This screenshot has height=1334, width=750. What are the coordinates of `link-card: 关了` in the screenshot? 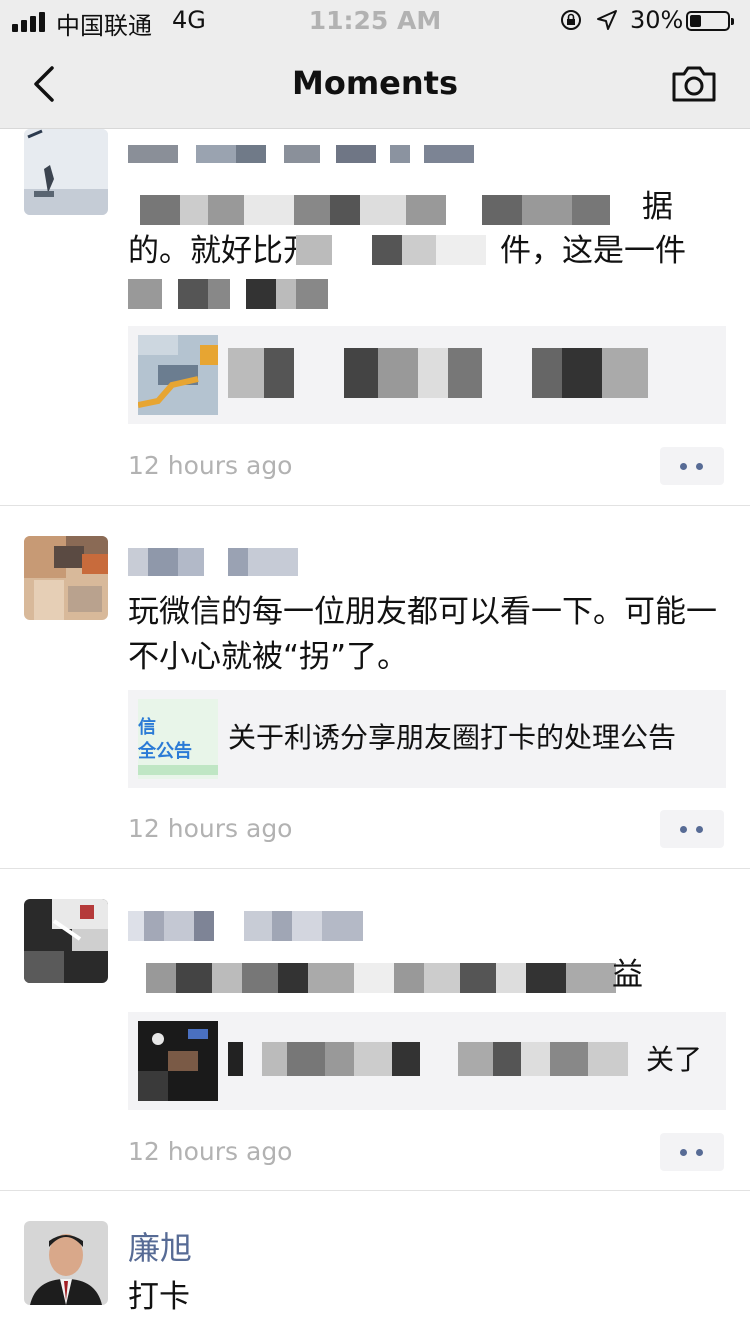 It's located at (427, 1061).